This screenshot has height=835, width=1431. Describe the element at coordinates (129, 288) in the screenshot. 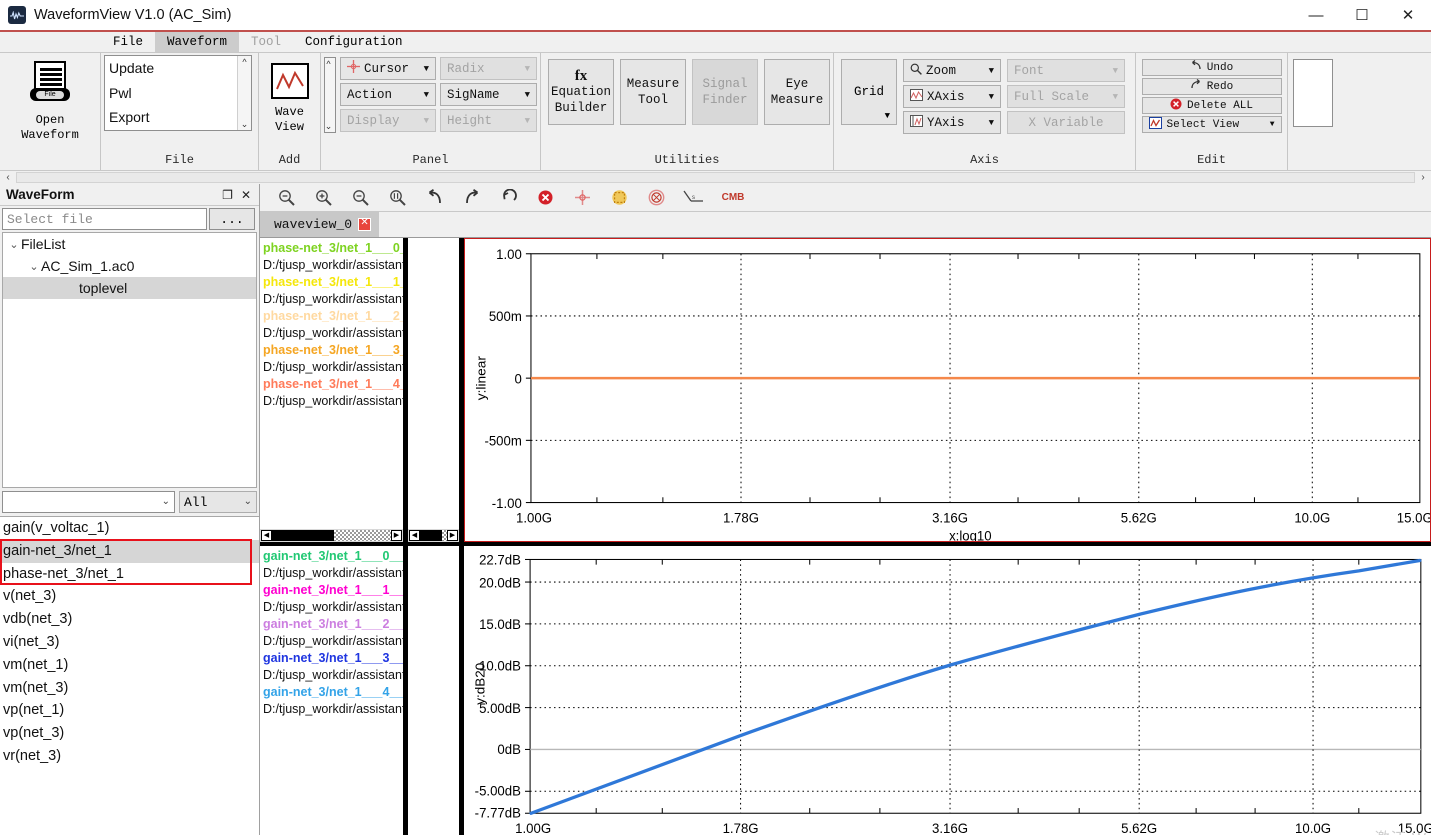

I see `tree-node-toplevel: toplevel` at that location.